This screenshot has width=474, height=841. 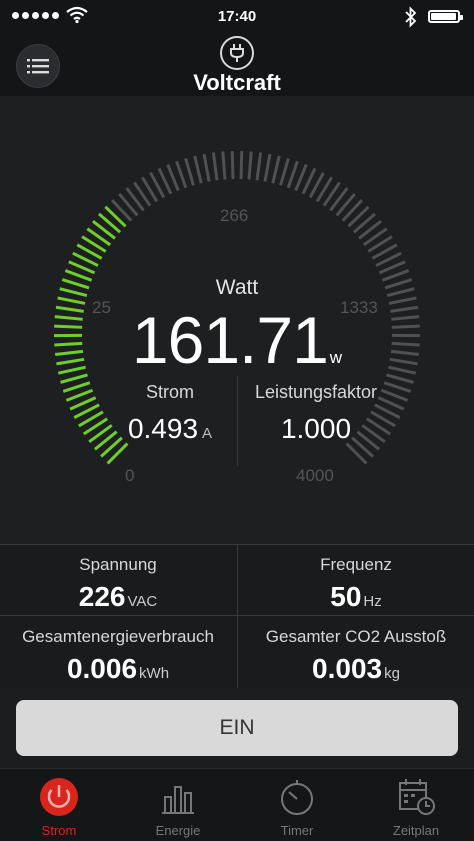 I want to click on power-readout: 161.71w, so click(x=237, y=340).